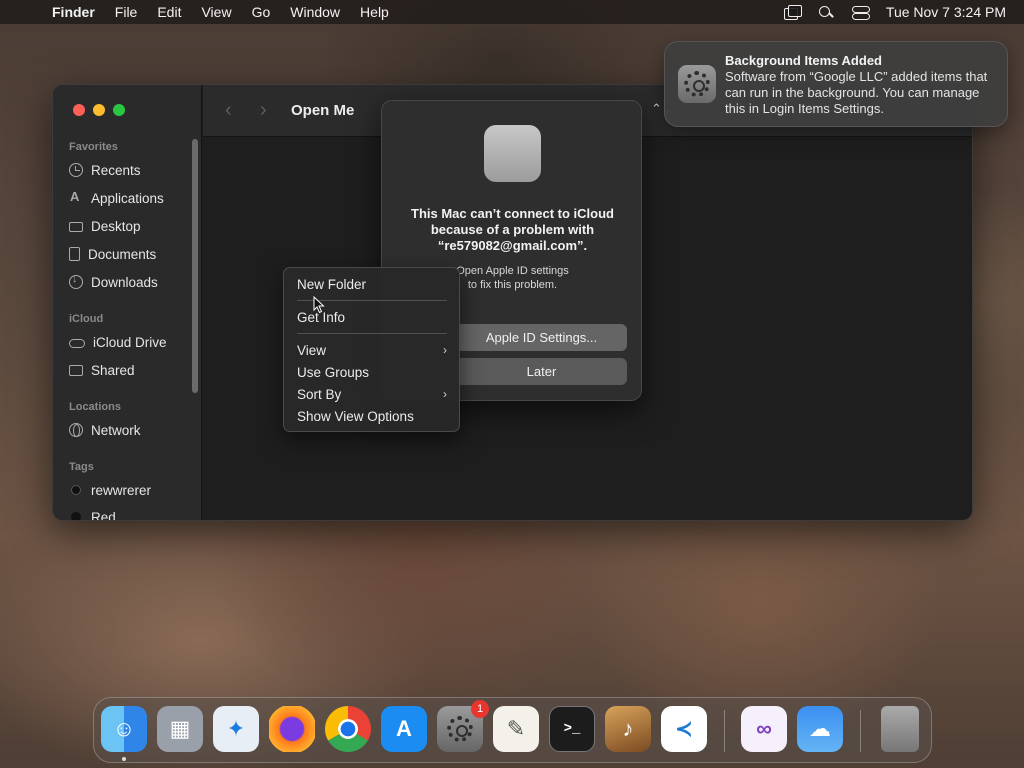 The image size is (1024, 768). What do you see at coordinates (860, 12) in the screenshot?
I see `control-center-icon` at bounding box center [860, 12].